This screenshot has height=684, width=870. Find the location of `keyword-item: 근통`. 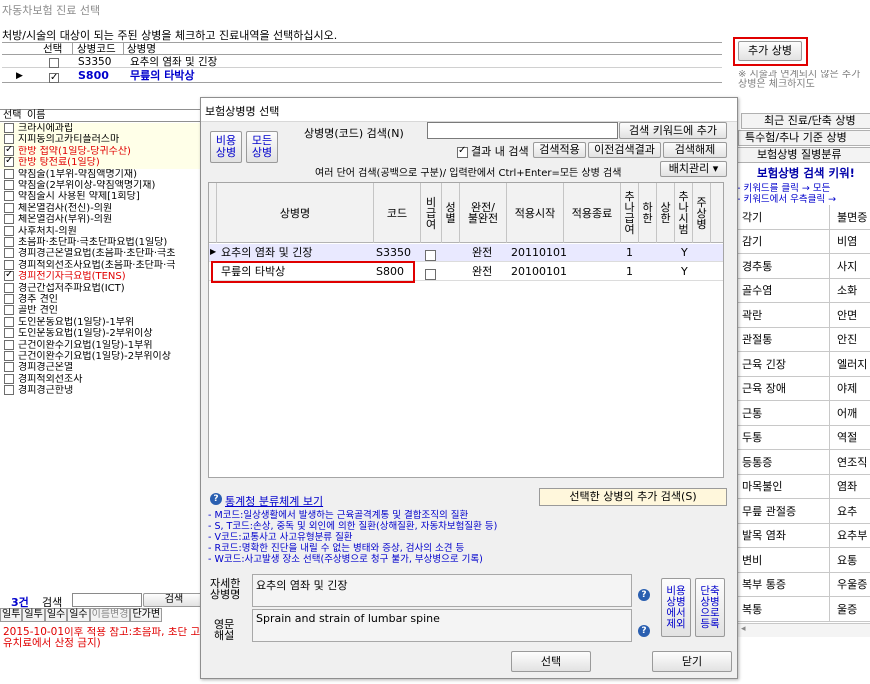

keyword-item: 근통 is located at coordinates (782, 413).